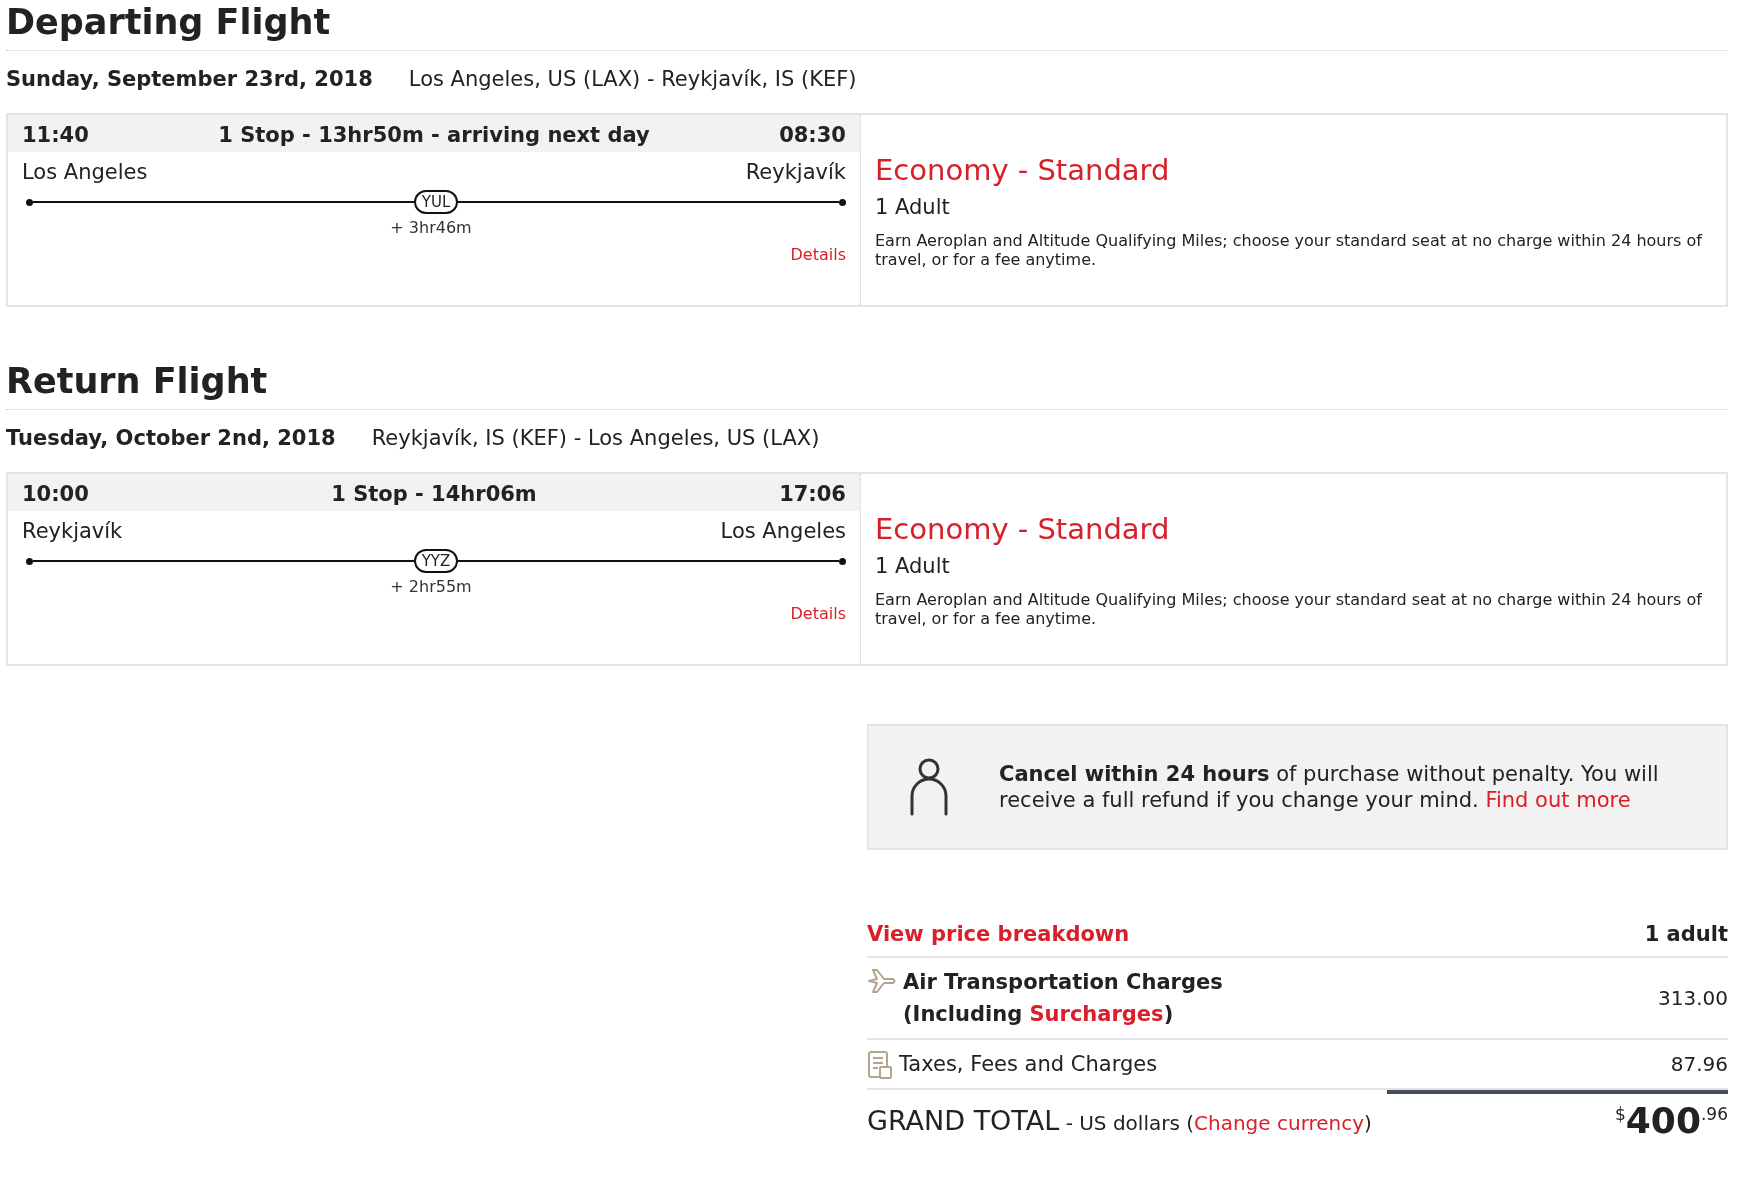 The width and height of the screenshot is (1744, 1204). What do you see at coordinates (434, 494) in the screenshot?
I see `flight-summary: 1 Stop - 14hr06m` at bounding box center [434, 494].